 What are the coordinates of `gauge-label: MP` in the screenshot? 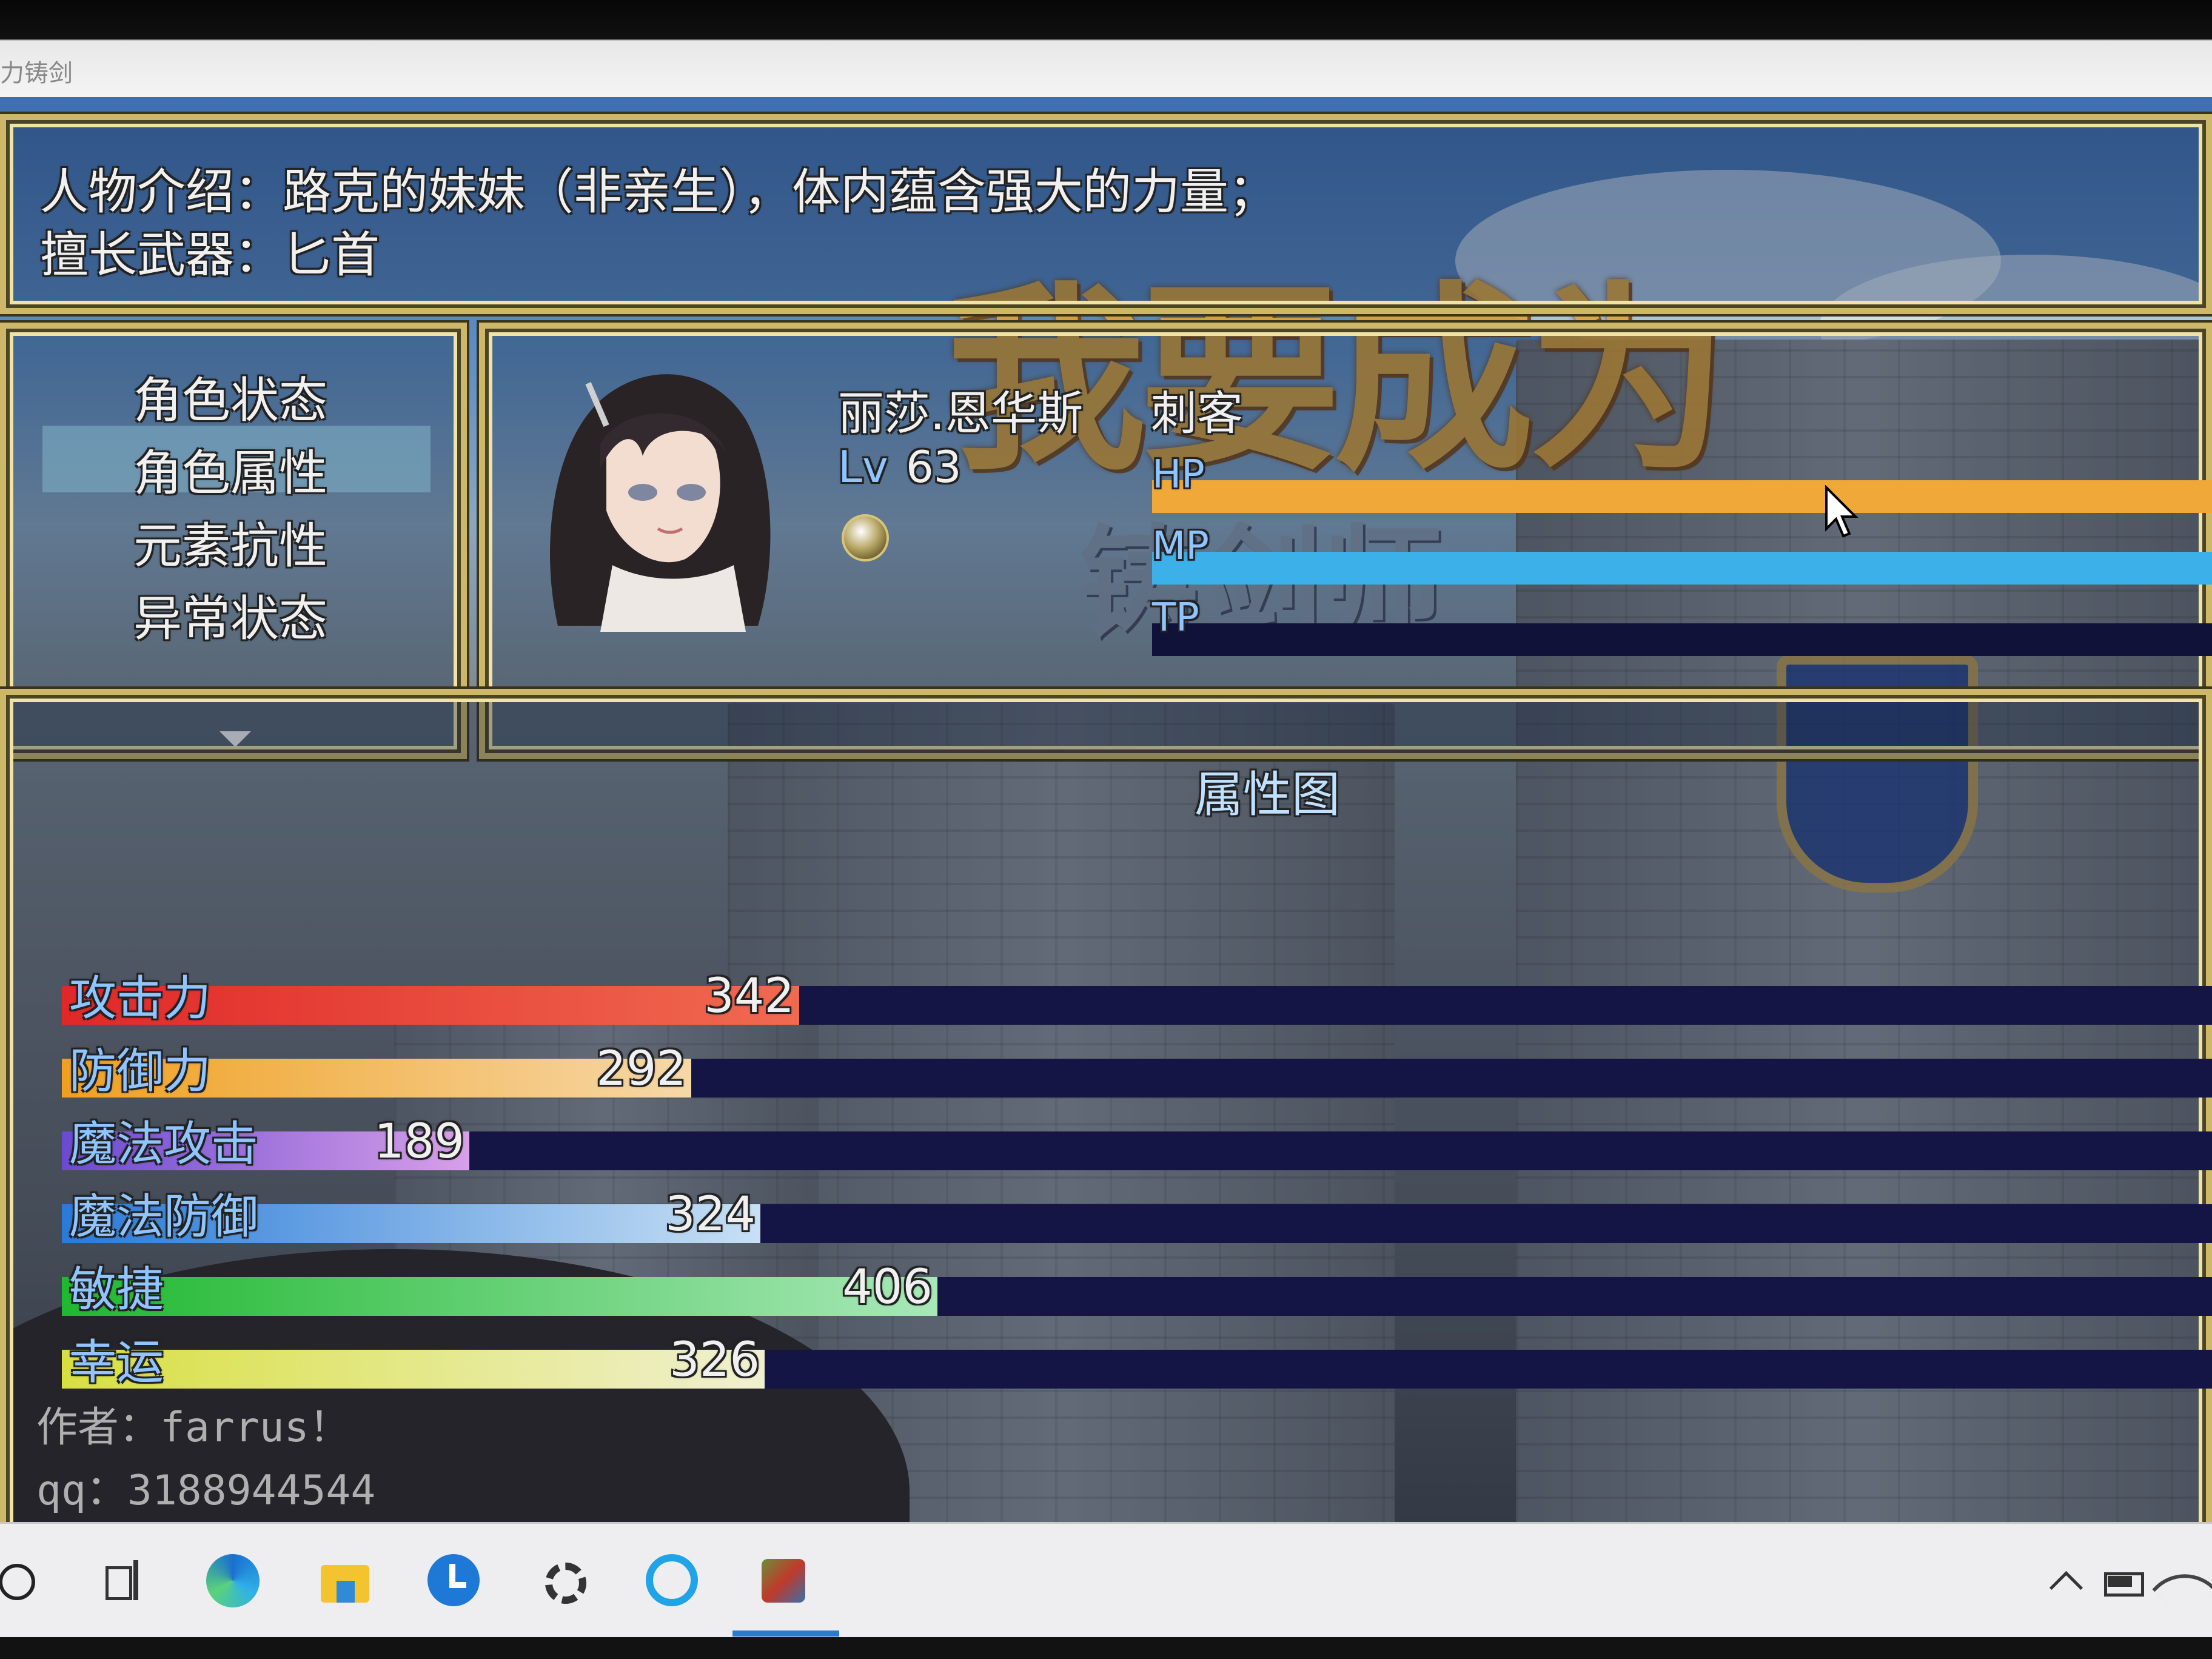 It's located at (1180, 546).